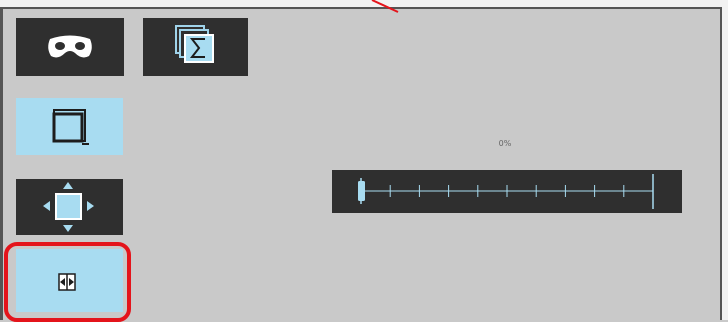 This screenshot has height=322, width=728. I want to click on window-button, so click(69, 126).